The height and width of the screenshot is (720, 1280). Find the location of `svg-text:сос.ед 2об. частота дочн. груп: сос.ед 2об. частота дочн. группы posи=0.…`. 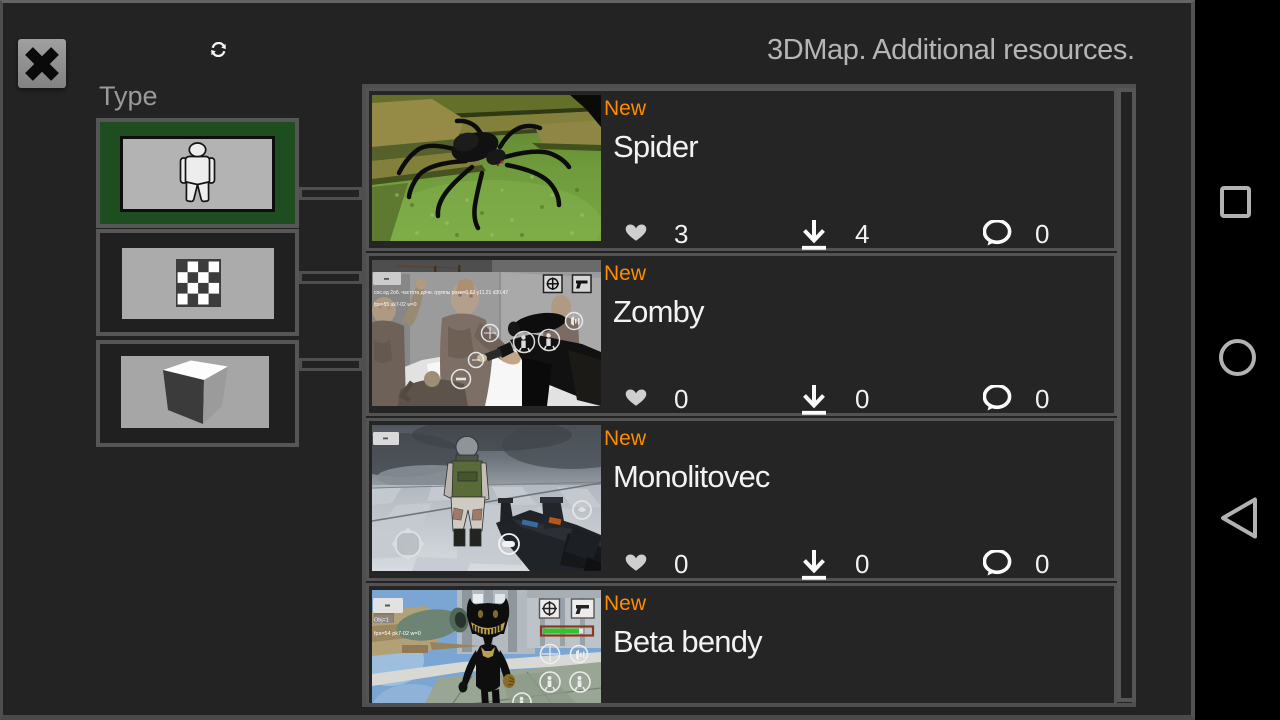

svg-text:сос.ед 2об. частота дочн. груп: сос.ед 2об. частота дочн. группы posи=0.… is located at coordinates (441, 293).